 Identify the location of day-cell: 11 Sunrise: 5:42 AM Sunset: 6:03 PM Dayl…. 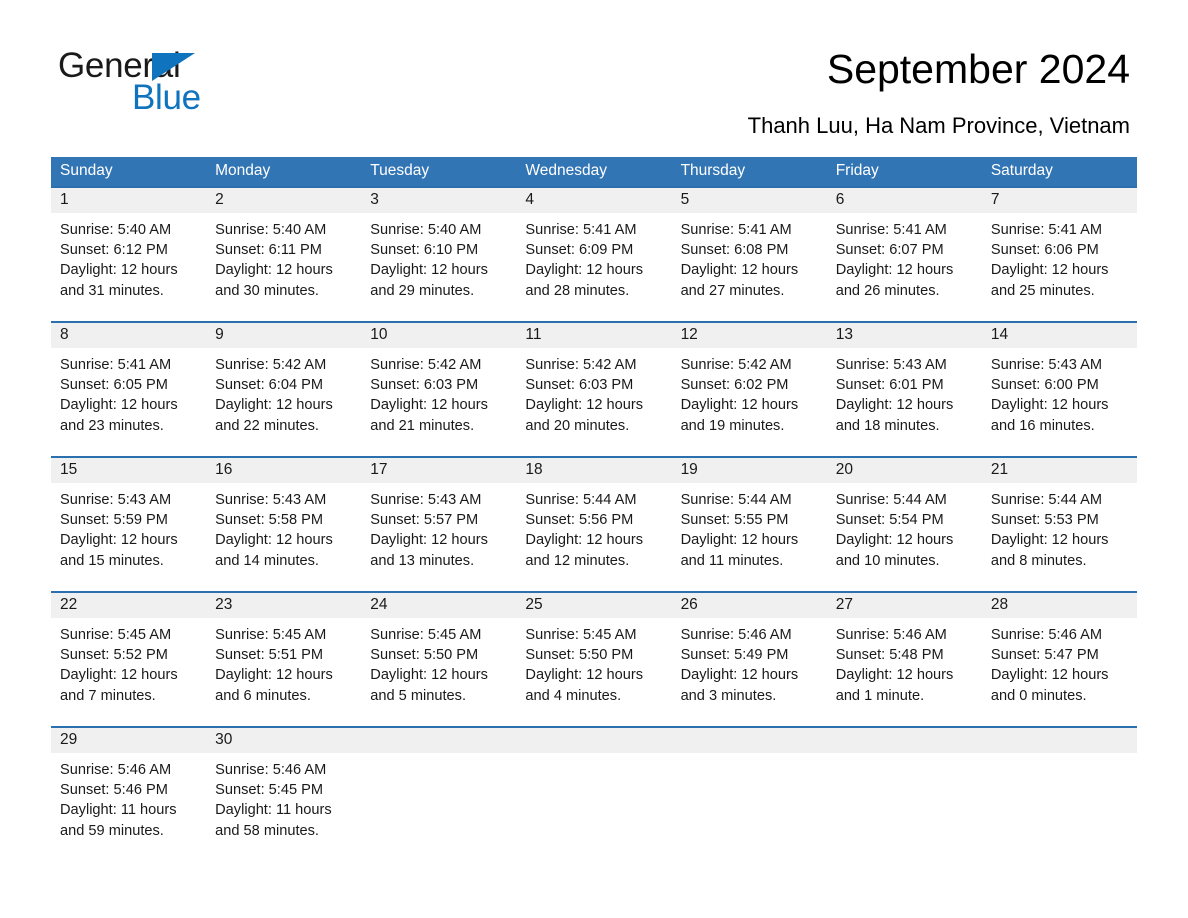
(593, 389).